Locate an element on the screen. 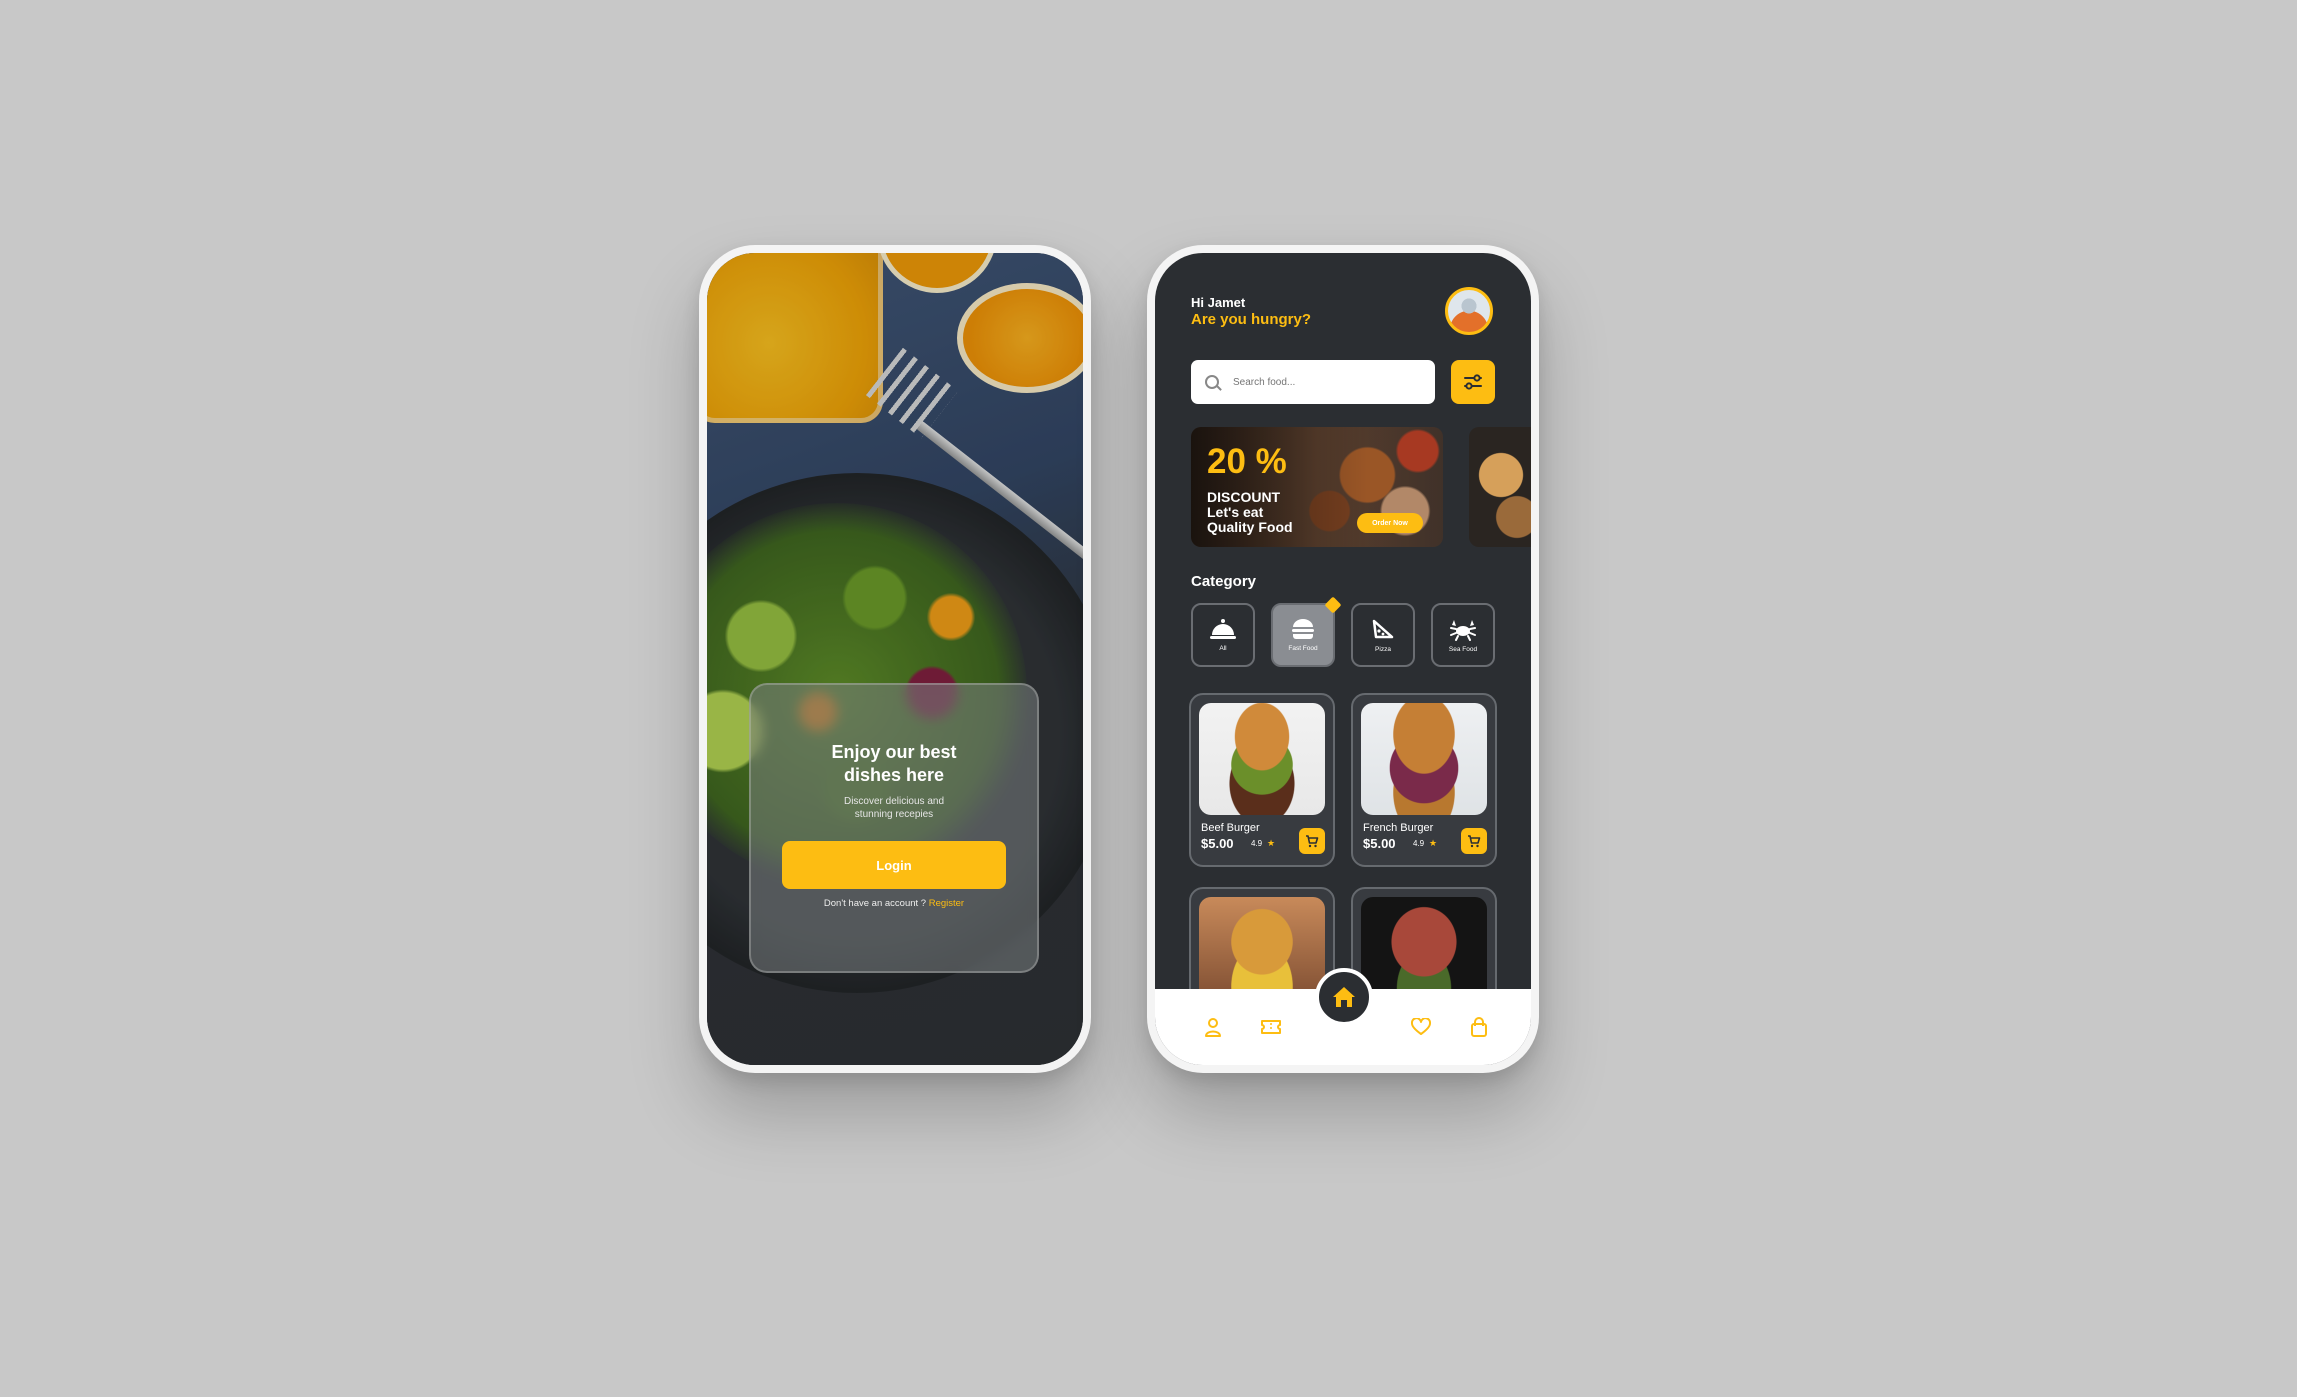 This screenshot has width=2297, height=1397. filter-button is located at coordinates (1473, 382).